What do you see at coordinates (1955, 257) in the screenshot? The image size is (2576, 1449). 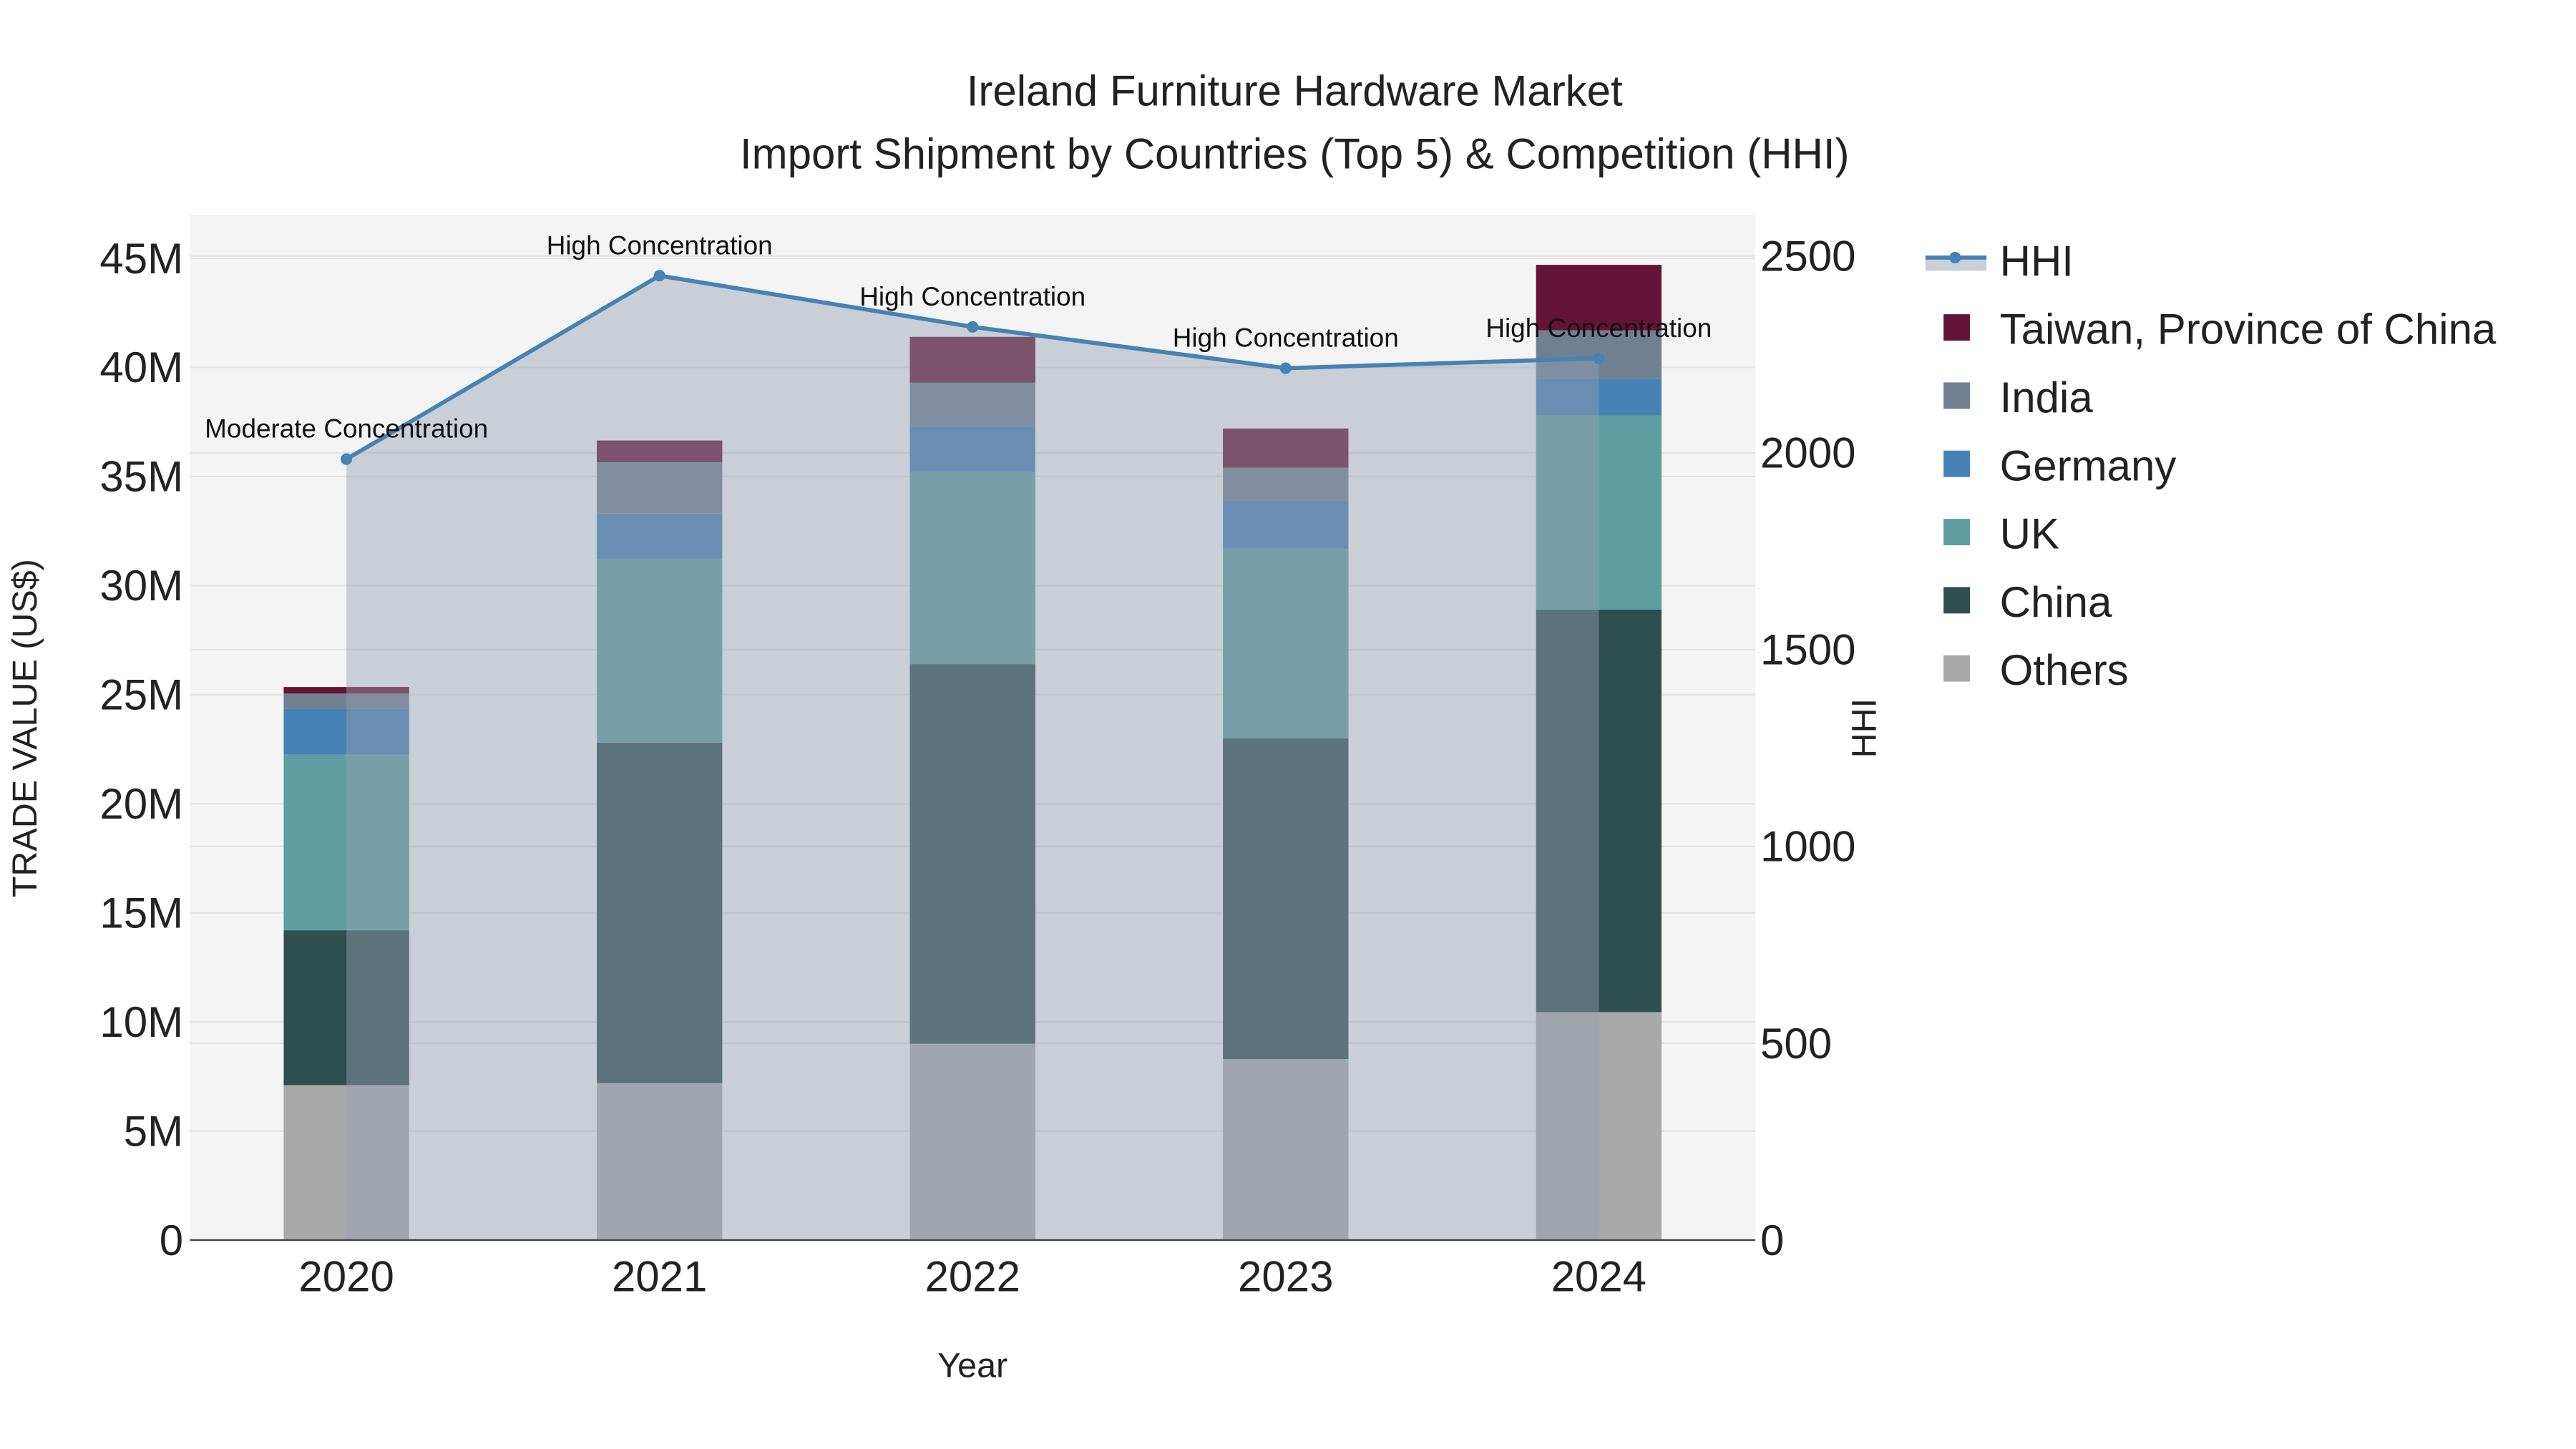 I see `legend-hhi-marker` at bounding box center [1955, 257].